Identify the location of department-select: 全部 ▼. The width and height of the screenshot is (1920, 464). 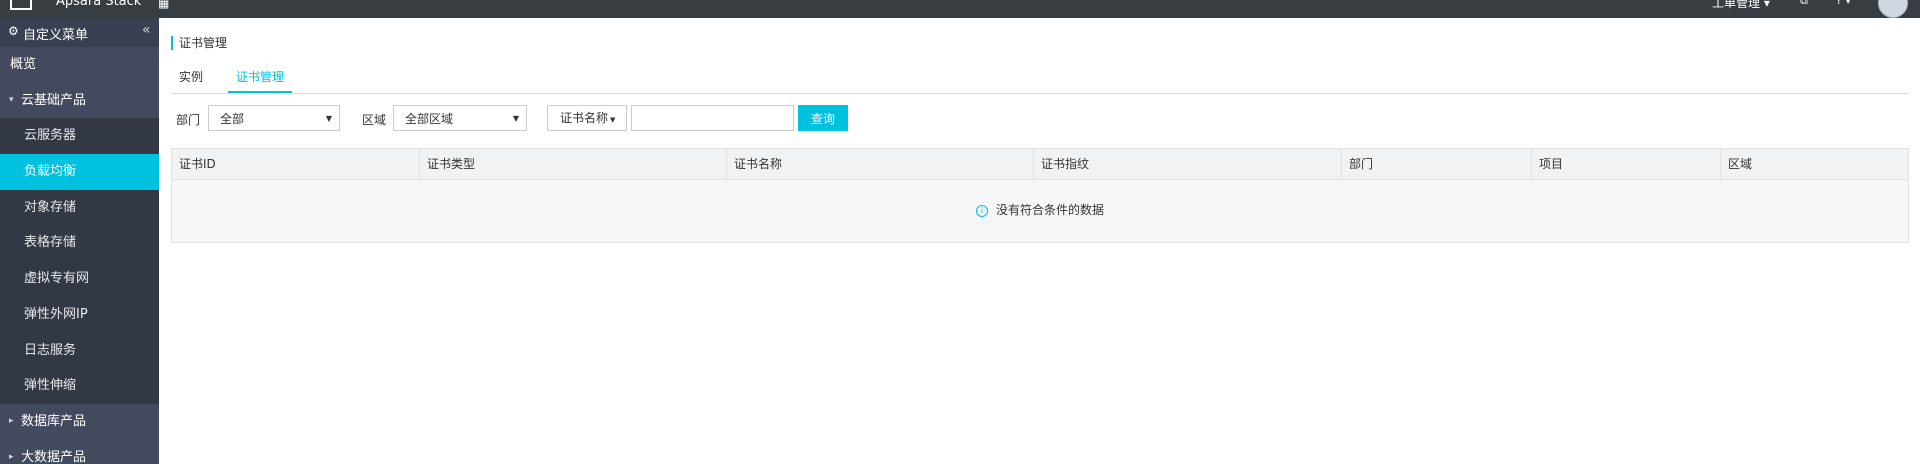
(274, 118).